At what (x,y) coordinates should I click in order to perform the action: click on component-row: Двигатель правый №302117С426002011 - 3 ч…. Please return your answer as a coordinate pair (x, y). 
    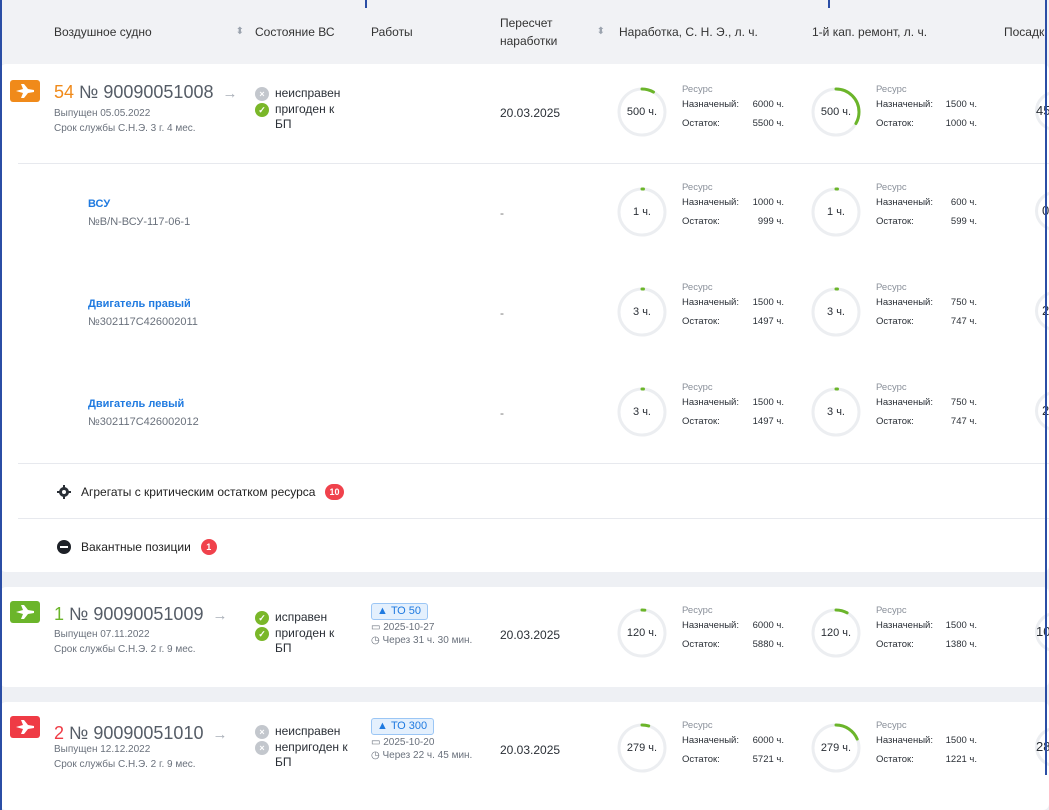
    Looking at the image, I should click on (524, 314).